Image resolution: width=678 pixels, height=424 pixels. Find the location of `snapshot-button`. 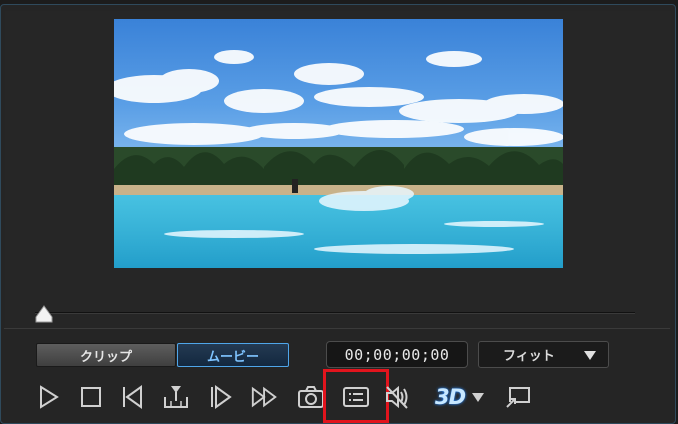

snapshot-button is located at coordinates (311, 397).